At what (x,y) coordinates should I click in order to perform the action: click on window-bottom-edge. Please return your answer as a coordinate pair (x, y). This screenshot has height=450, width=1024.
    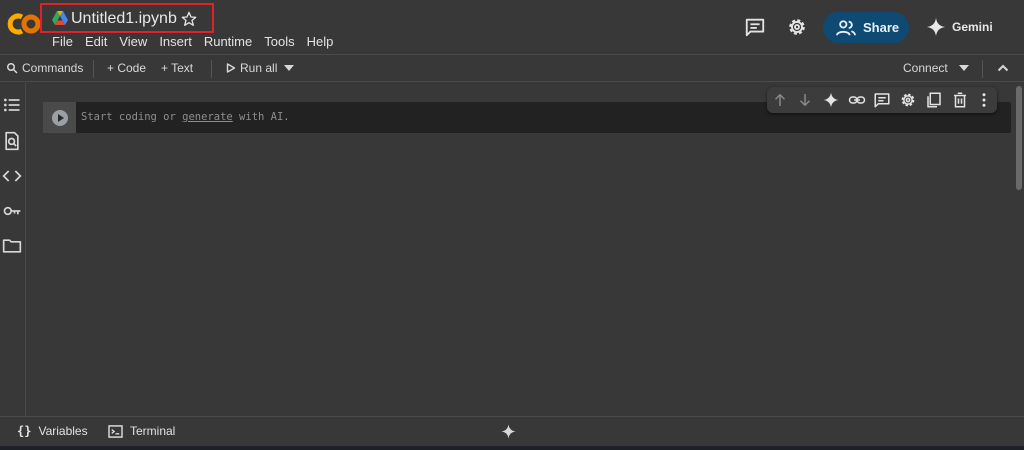
    Looking at the image, I should click on (512, 448).